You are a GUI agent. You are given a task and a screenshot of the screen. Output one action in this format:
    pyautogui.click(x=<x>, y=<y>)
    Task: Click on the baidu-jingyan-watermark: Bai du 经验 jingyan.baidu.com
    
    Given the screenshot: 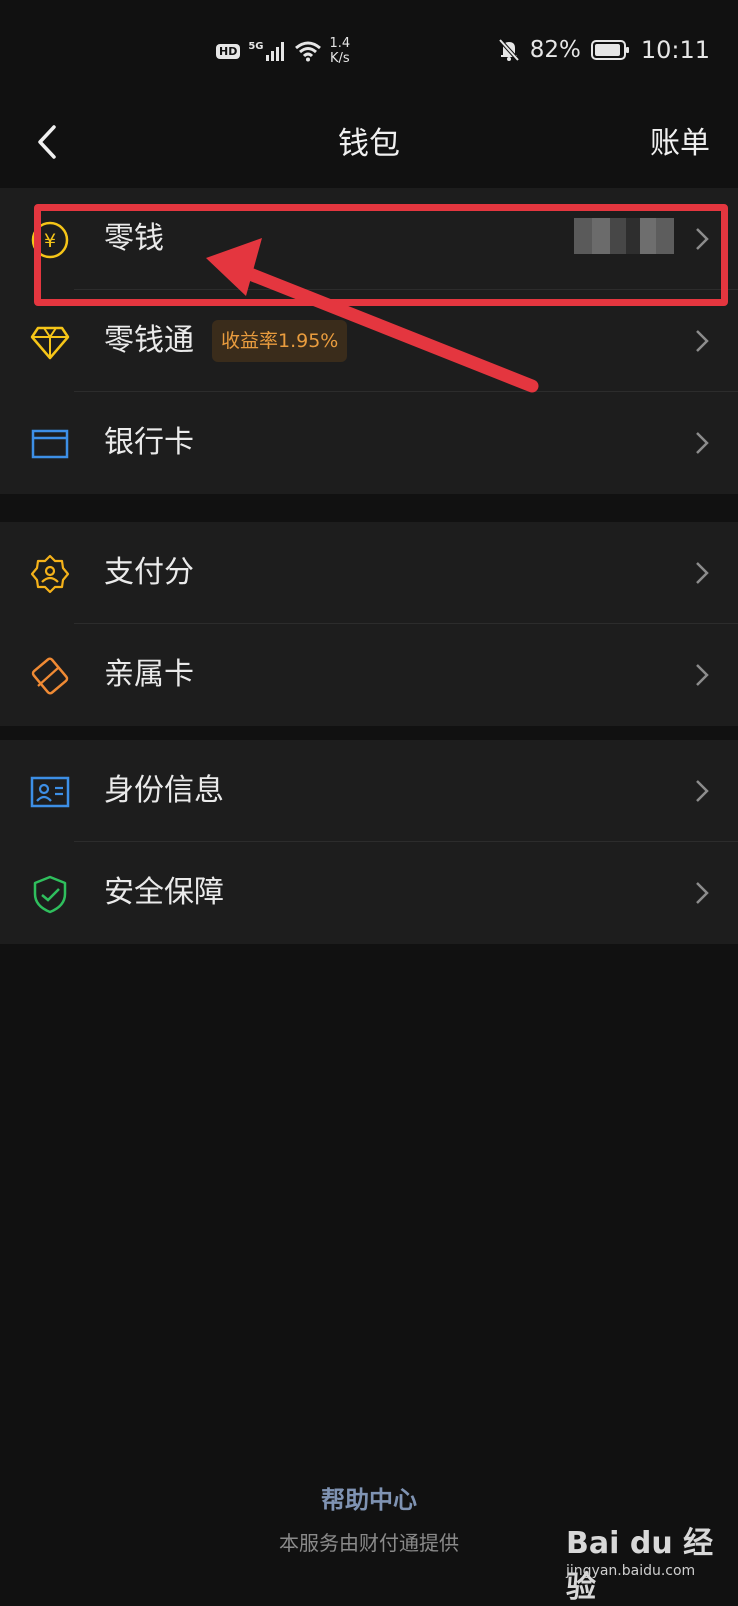 What is the action you would take?
    pyautogui.click(x=641, y=1561)
    